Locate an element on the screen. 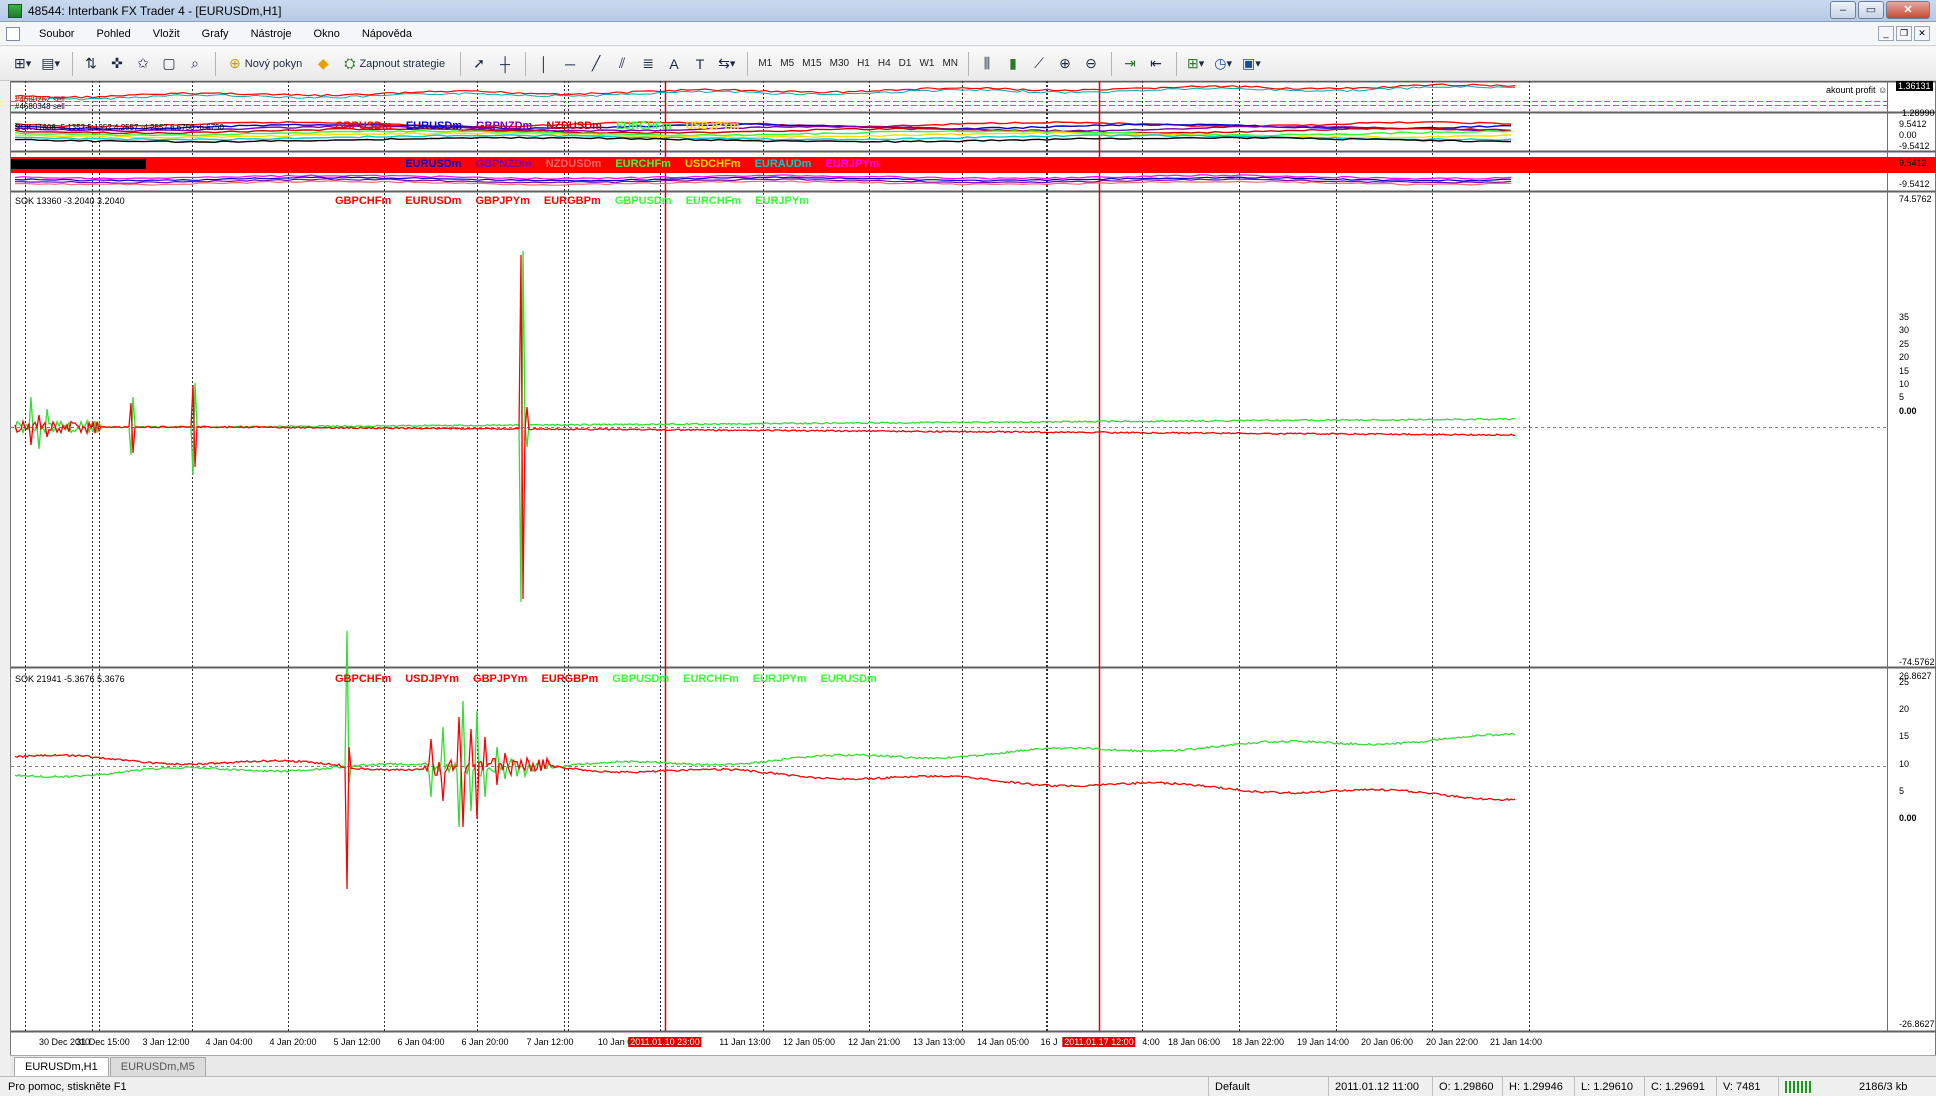  profiles-icon: ▤ is located at coordinates (48, 63).